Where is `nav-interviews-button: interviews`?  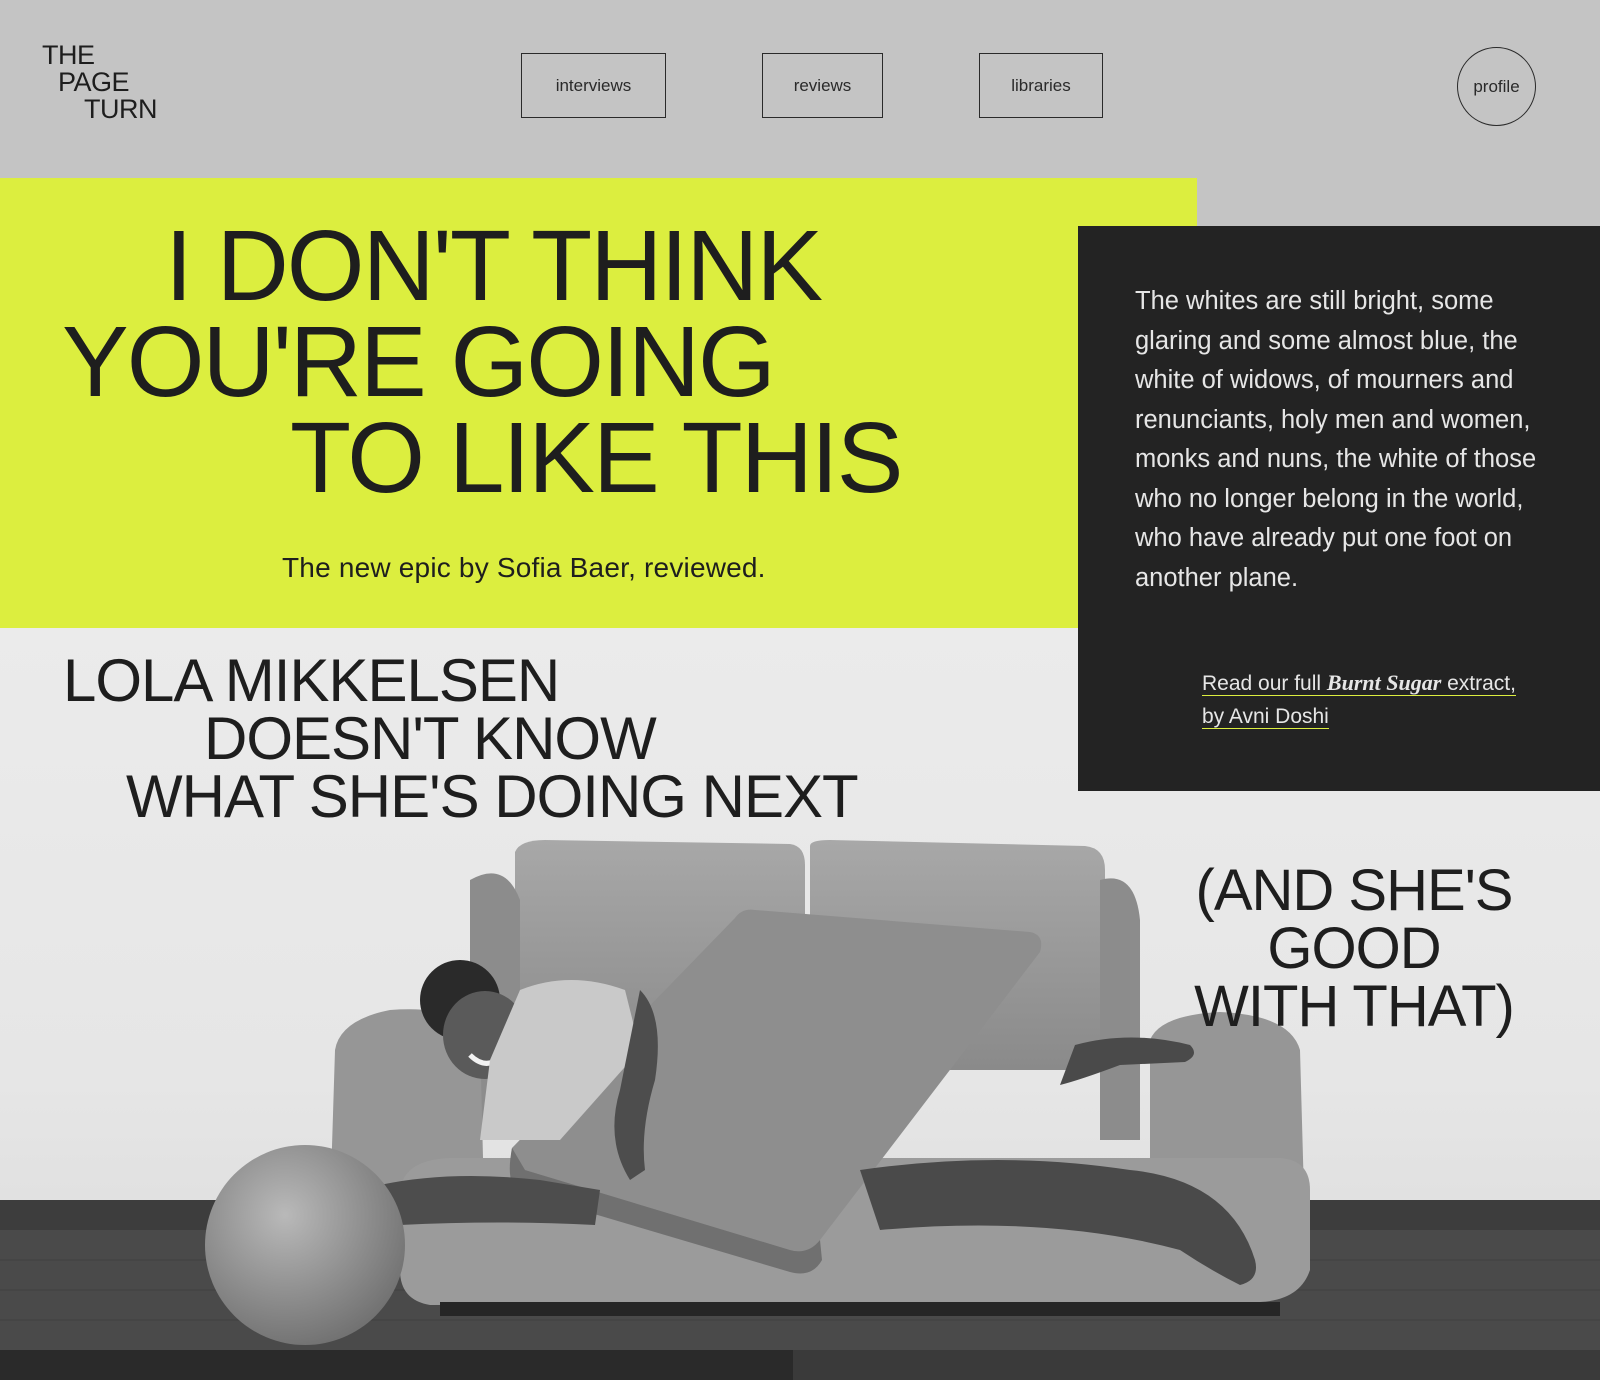 nav-interviews-button: interviews is located at coordinates (593, 85).